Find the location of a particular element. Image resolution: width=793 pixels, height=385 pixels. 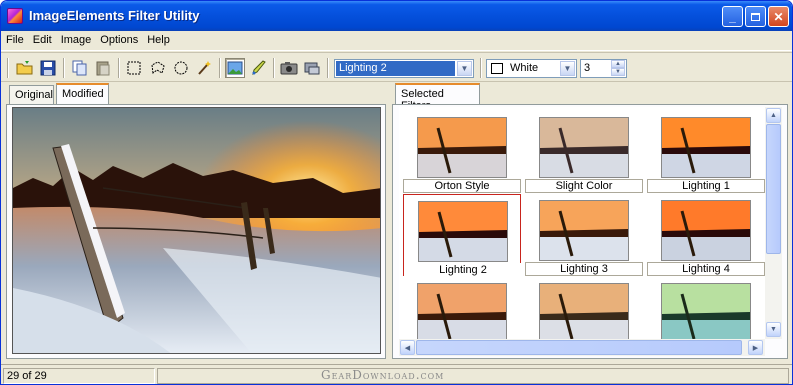

filter-item-orton-style: Orton Style is located at coordinates (462, 152).